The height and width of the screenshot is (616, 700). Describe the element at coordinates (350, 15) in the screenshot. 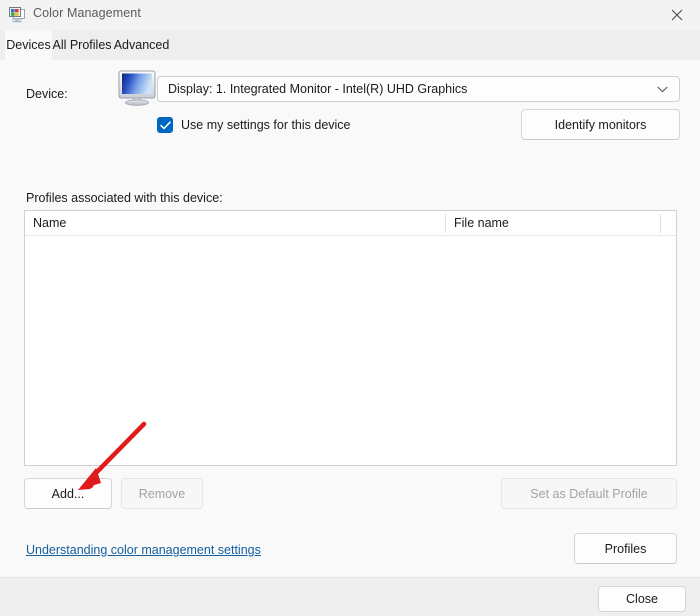

I see `title-bar: Color Management` at that location.